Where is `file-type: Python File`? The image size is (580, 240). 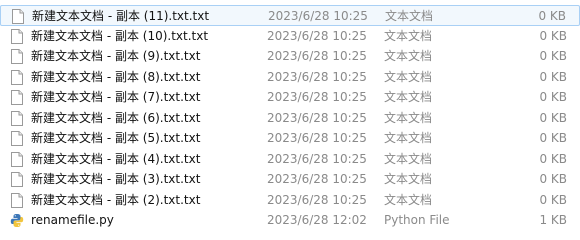
file-type: Python File is located at coordinates (417, 220).